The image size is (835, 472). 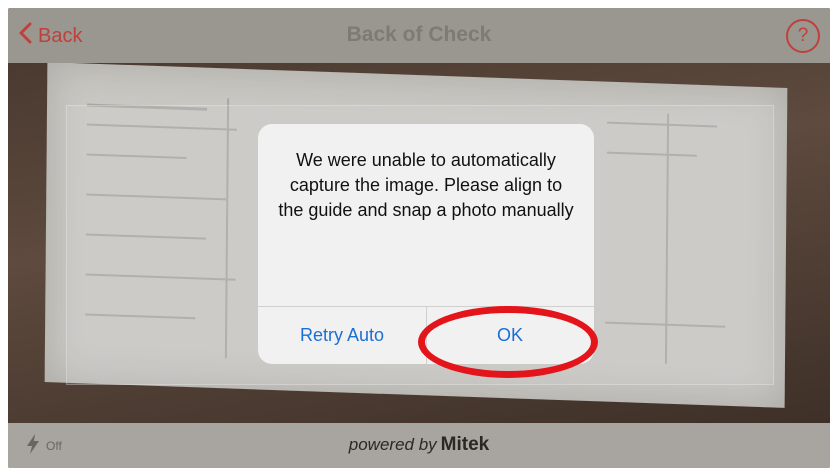 I want to click on brand-logo: Mitek, so click(x=465, y=444).